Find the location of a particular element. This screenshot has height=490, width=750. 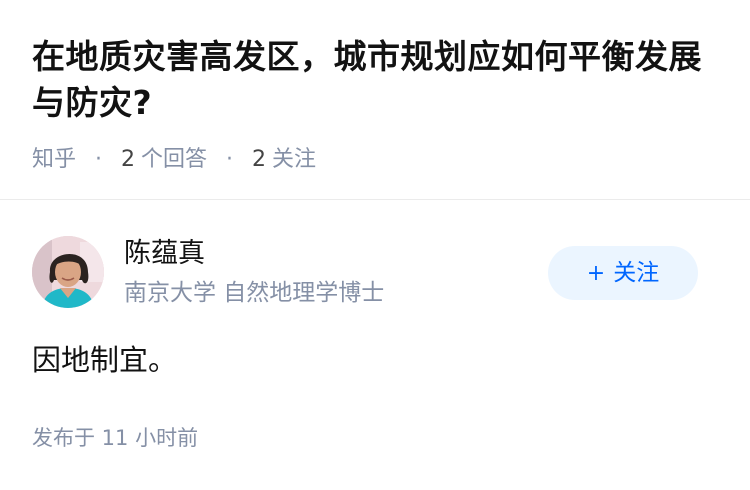

followers-count: 2 is located at coordinates (259, 159).